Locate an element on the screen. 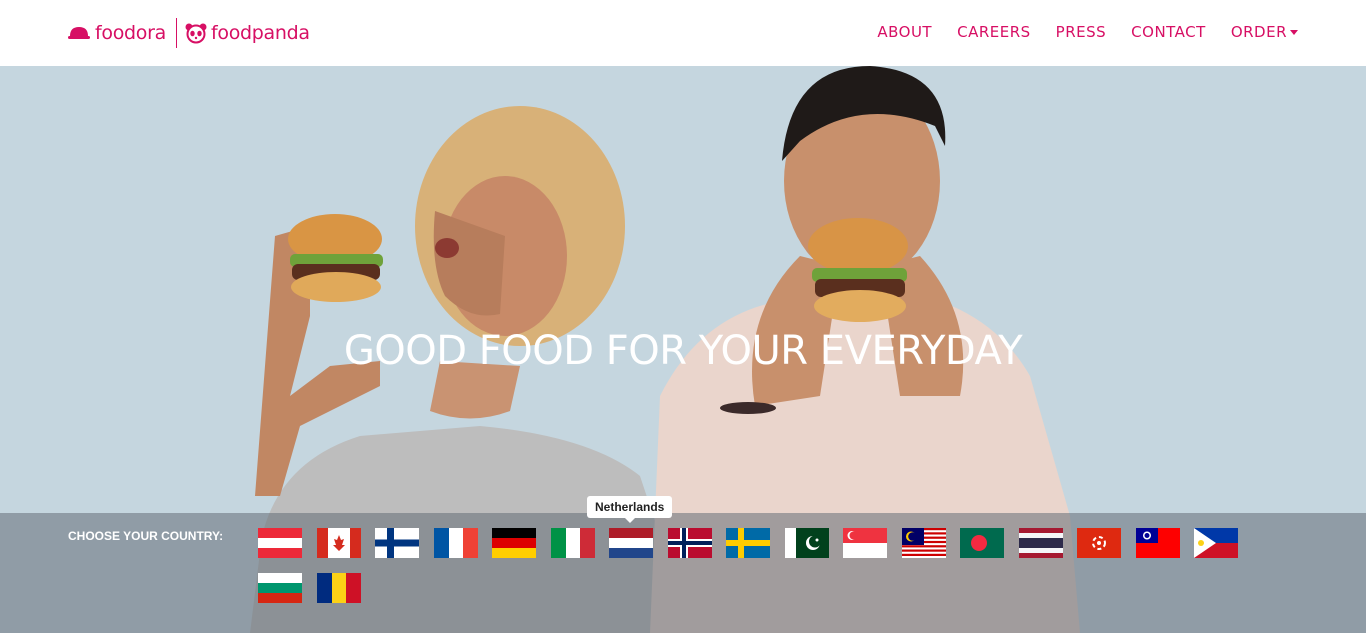  flag-italy-icon is located at coordinates (573, 543).